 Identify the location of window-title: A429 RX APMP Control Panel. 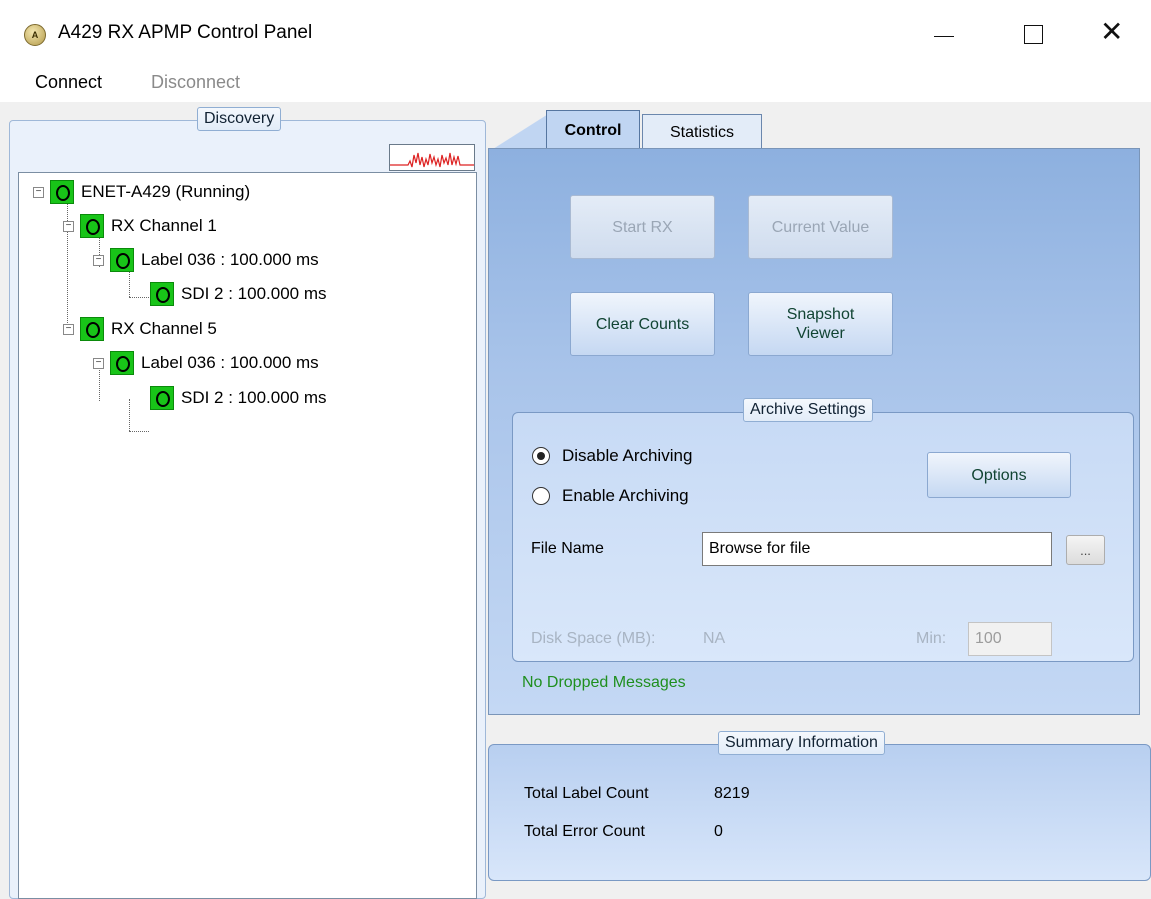
(185, 32).